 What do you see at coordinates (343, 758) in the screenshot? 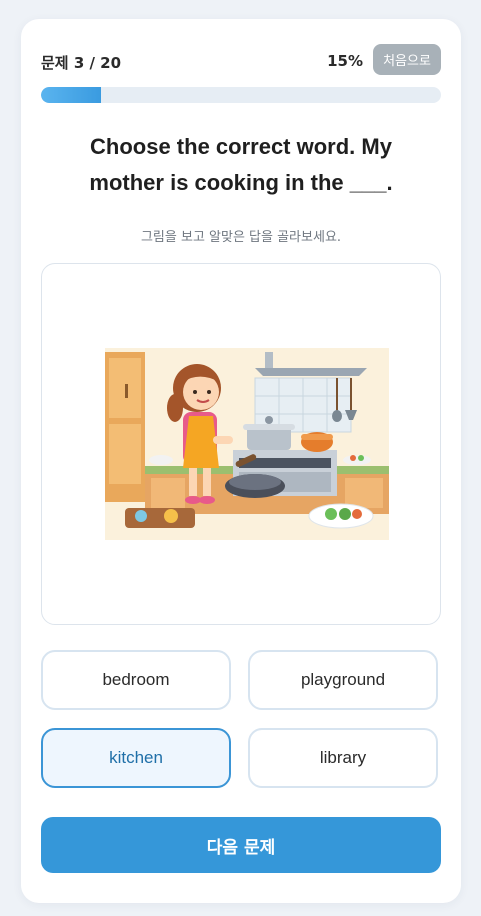
I see `option-library: library` at bounding box center [343, 758].